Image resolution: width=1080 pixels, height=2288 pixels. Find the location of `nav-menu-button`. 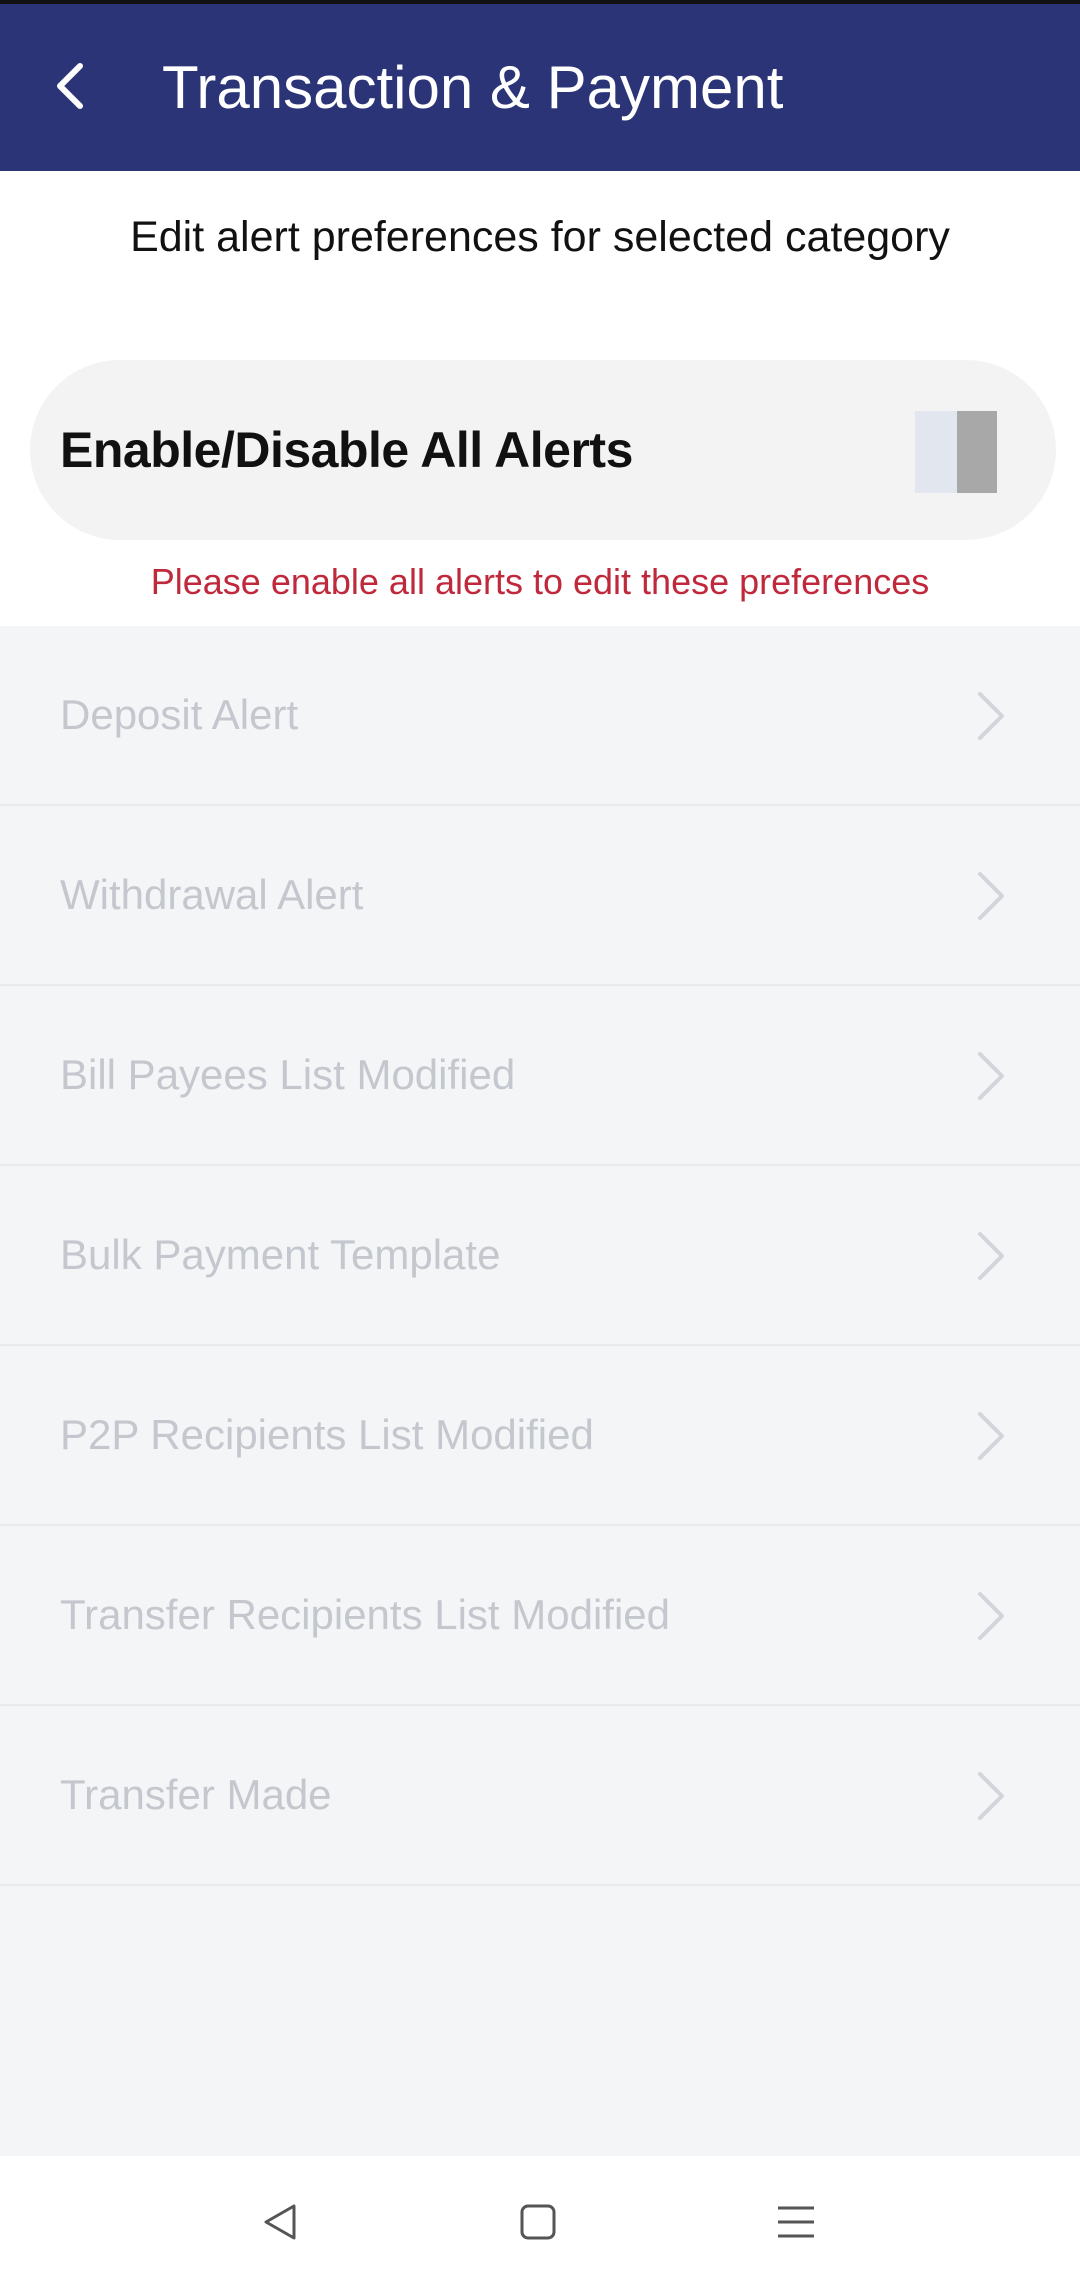

nav-menu-button is located at coordinates (796, 2222).